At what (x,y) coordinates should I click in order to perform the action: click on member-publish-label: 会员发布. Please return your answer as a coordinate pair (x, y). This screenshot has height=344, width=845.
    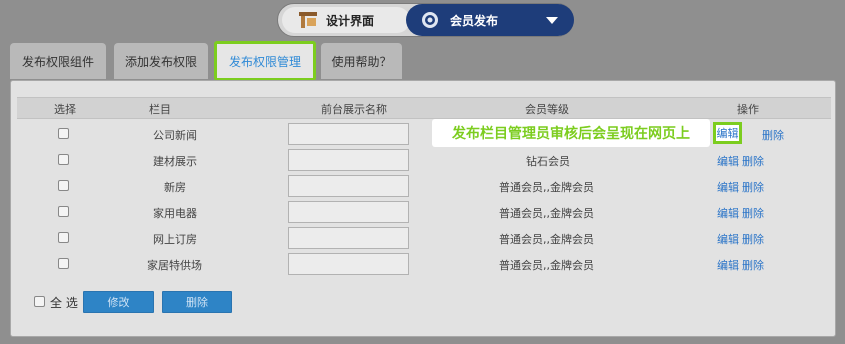
    Looking at the image, I should click on (474, 20).